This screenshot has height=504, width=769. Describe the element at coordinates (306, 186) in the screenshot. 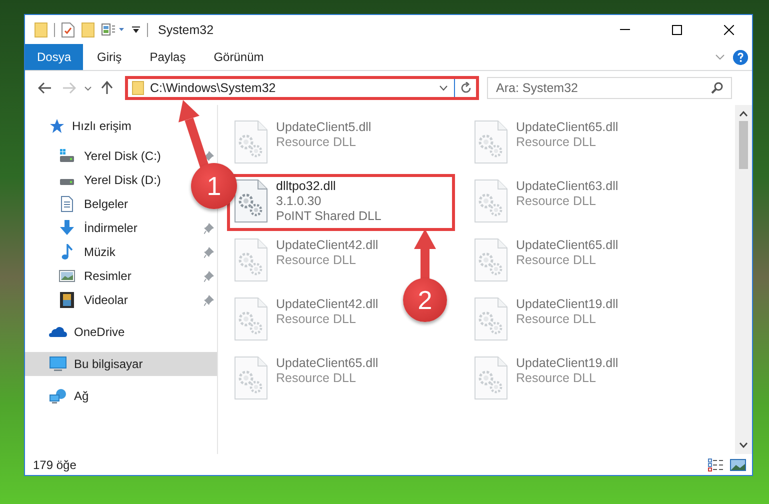

I see `file-name: dlltpo32.dll` at that location.